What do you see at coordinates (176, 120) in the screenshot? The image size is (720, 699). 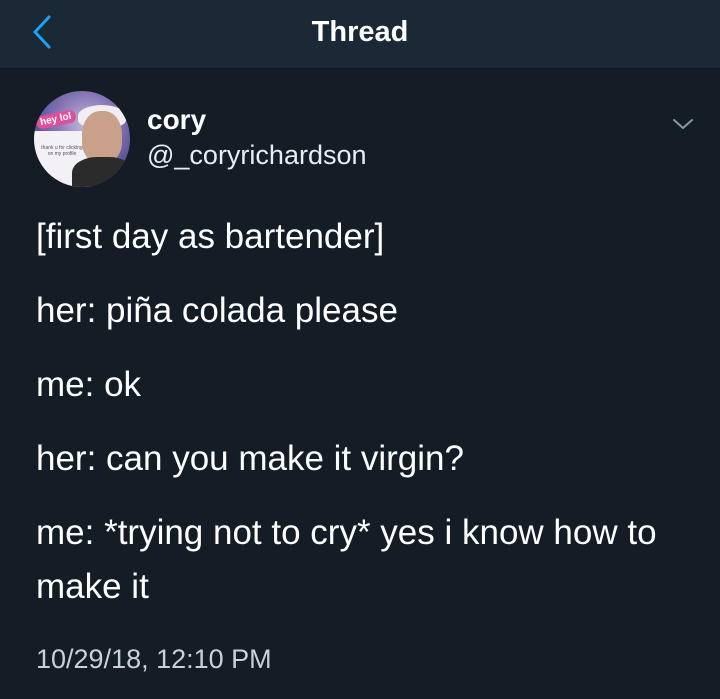 I see `author-name: cory` at bounding box center [176, 120].